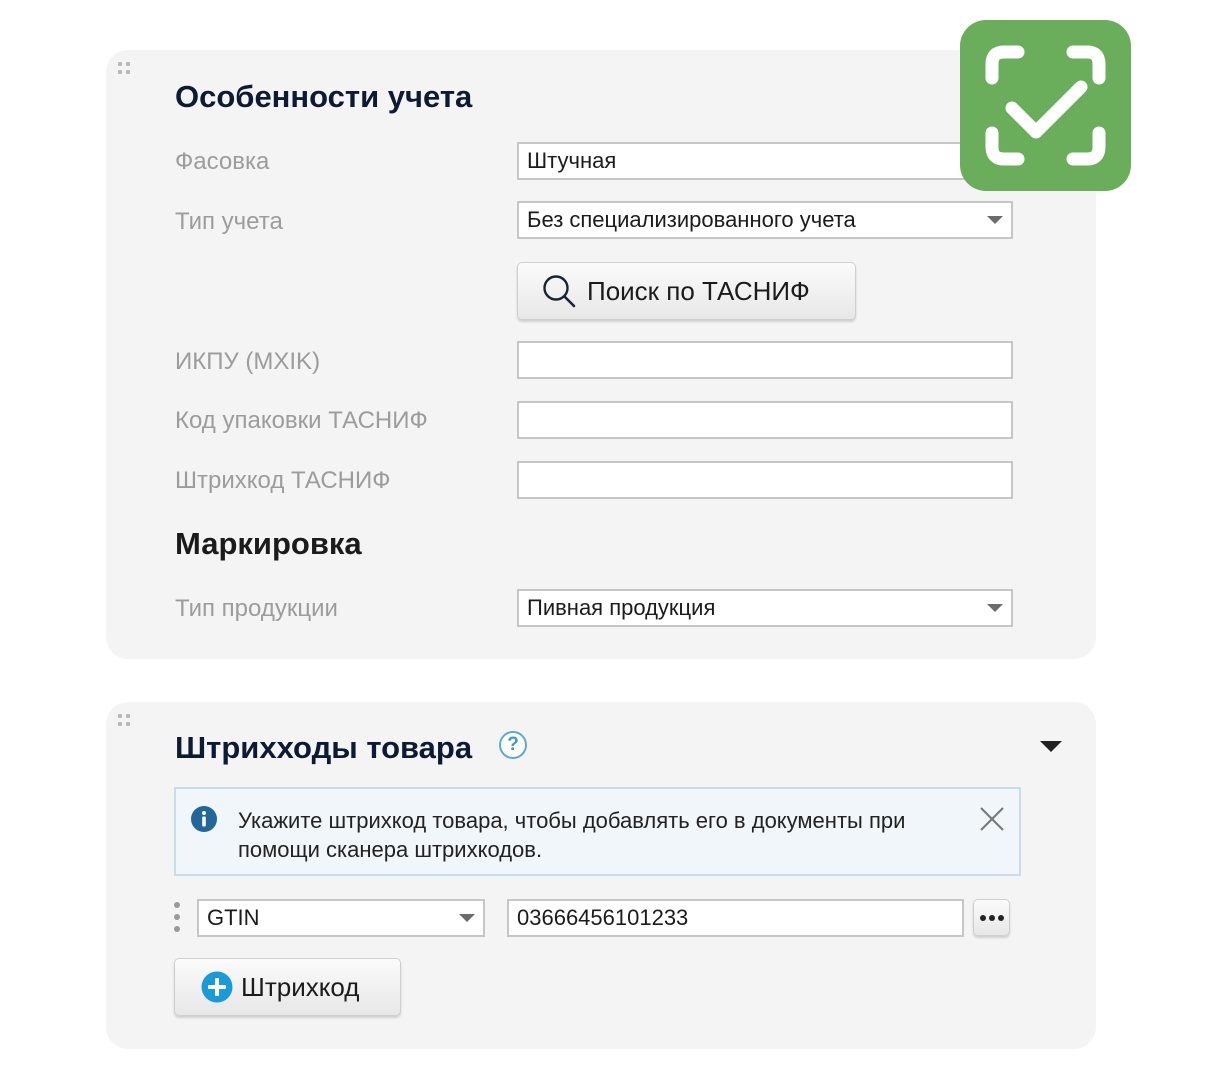 The image size is (1220, 1072). Describe the element at coordinates (248, 361) in the screenshot. I see `ikpu-label: ИКПУ (MXIK)` at that location.